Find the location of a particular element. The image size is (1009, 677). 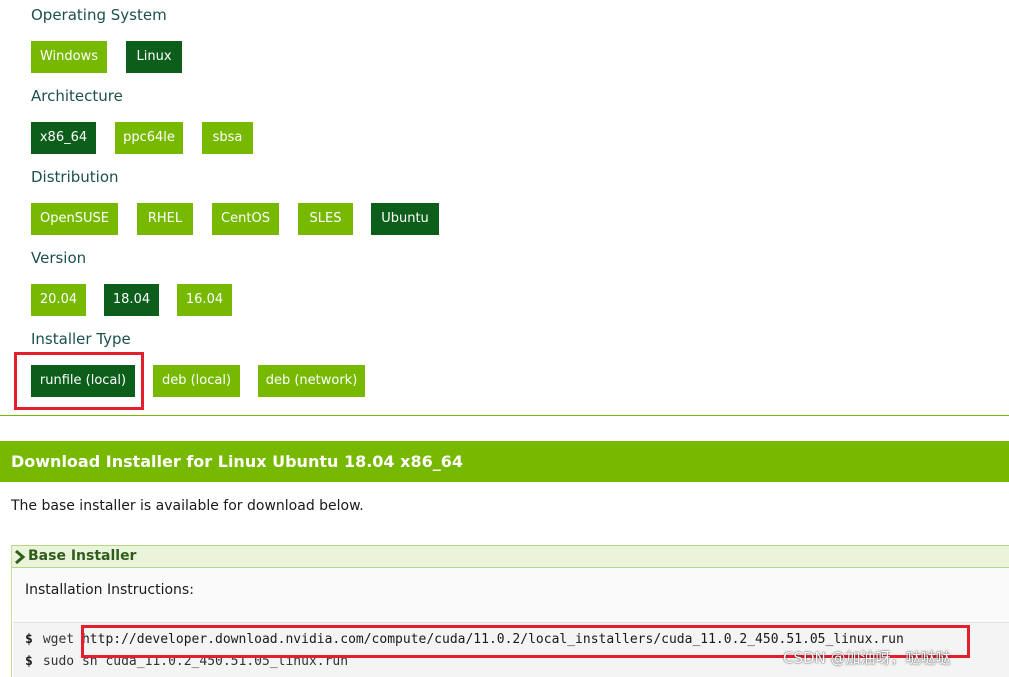

version-option-20-04: 20.04 is located at coordinates (58, 300).